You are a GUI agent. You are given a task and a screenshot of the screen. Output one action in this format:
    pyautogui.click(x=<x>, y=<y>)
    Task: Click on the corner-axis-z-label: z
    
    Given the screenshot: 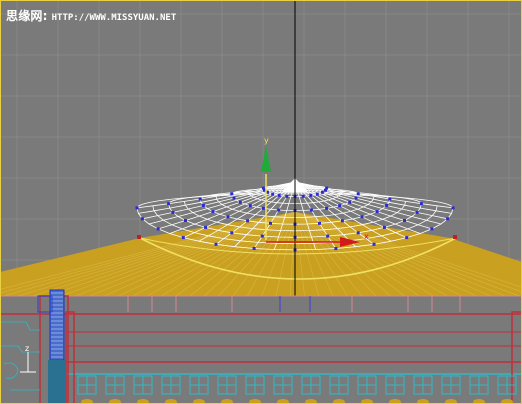 What is the action you would take?
    pyautogui.click(x=27, y=348)
    